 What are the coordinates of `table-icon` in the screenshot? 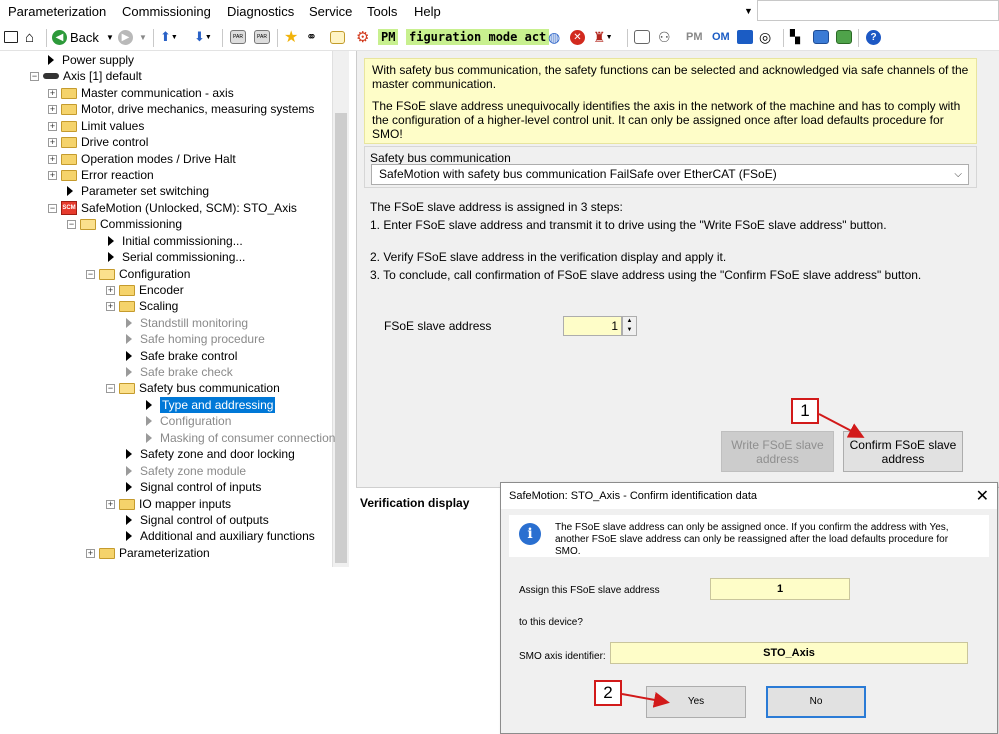 It's located at (337, 37).